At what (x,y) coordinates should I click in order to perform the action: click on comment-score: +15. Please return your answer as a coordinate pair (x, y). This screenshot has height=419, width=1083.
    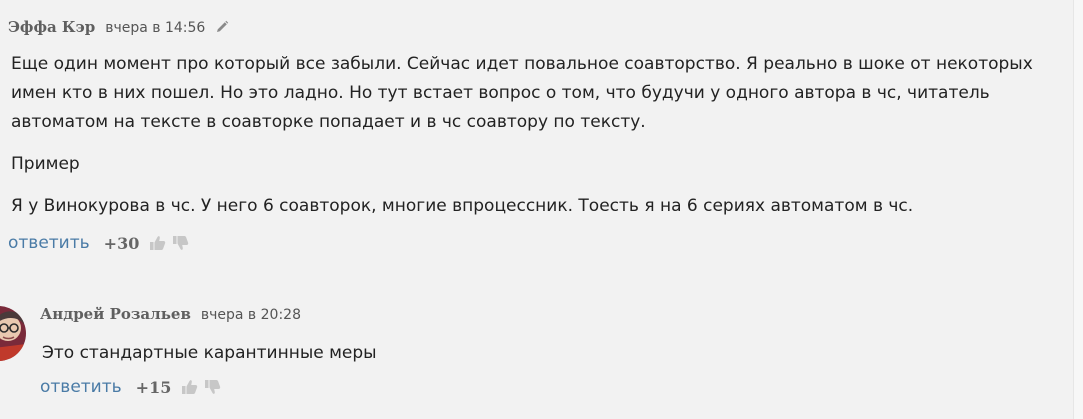
    Looking at the image, I should click on (153, 387).